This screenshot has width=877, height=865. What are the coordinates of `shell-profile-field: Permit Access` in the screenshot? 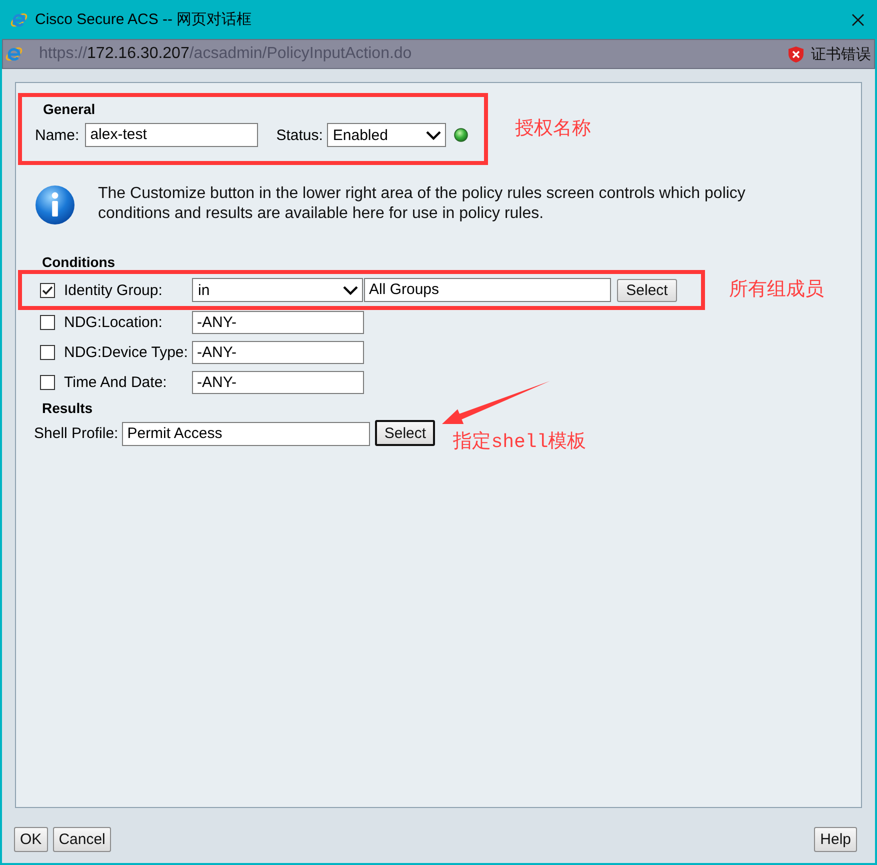 It's located at (246, 434).